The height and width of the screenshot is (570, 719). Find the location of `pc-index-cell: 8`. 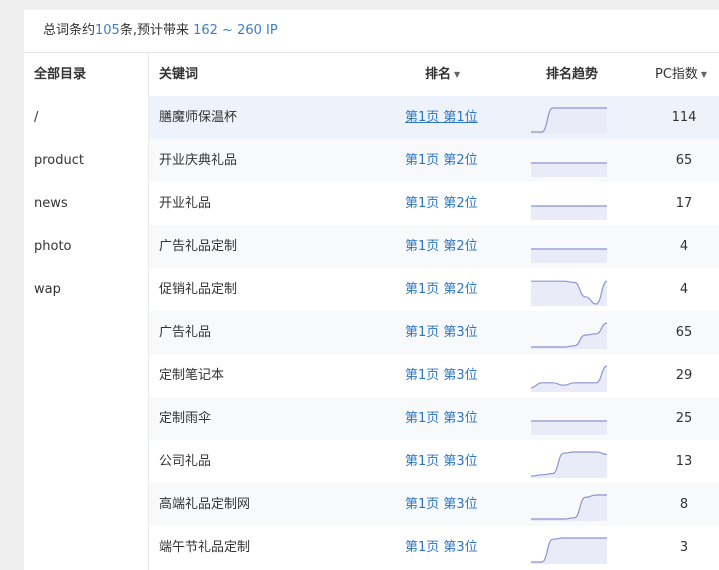

pc-index-cell: 8 is located at coordinates (684, 504).